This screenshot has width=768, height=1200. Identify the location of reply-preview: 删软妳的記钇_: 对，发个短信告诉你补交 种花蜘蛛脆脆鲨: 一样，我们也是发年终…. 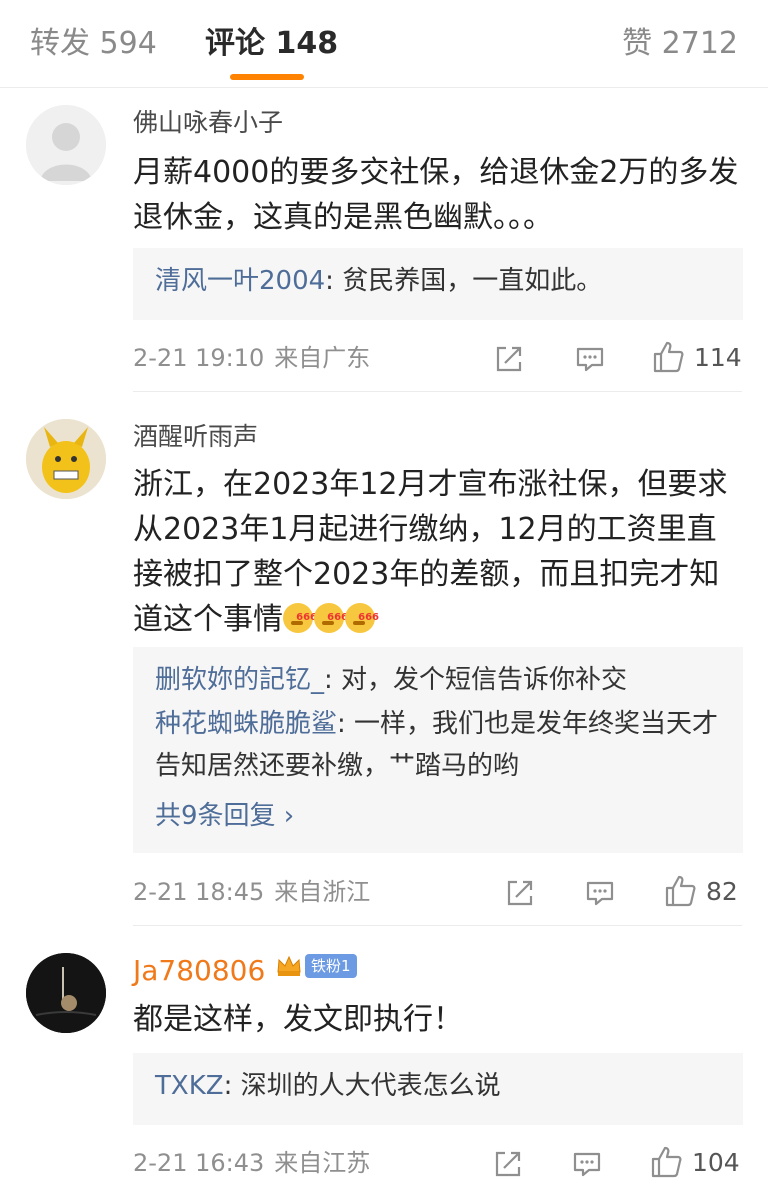
(438, 750).